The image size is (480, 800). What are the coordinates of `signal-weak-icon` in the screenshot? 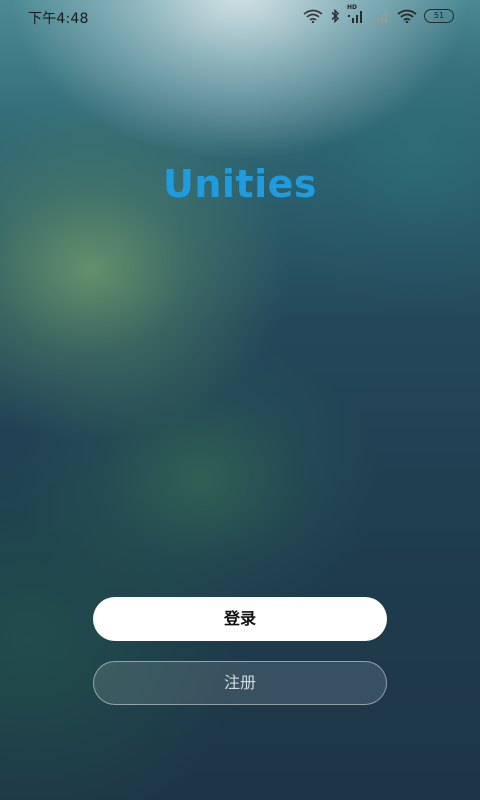 It's located at (381, 16).